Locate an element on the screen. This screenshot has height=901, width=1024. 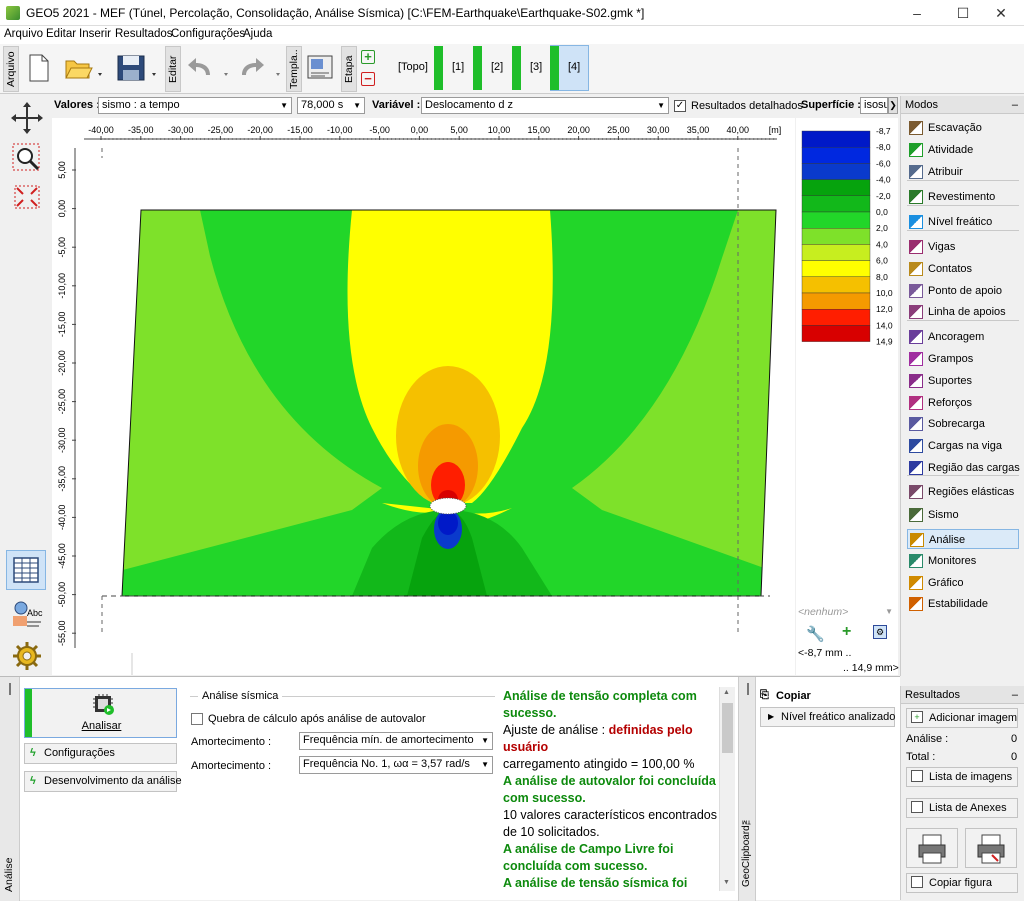
templates-icon is located at coordinates (319, 67).